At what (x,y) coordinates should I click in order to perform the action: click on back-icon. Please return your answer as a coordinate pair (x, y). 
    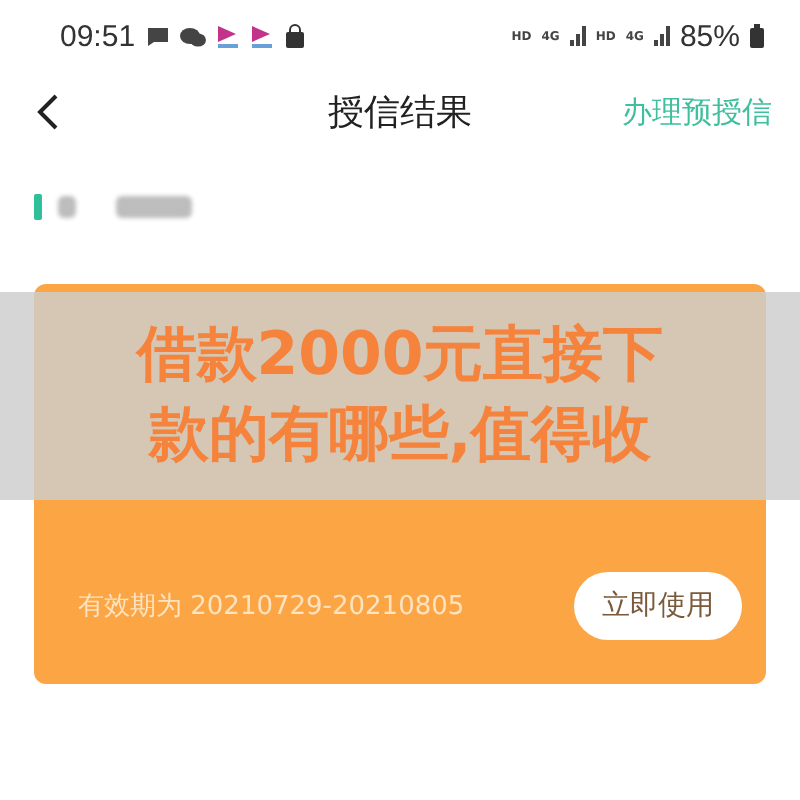
    Looking at the image, I should click on (48, 112).